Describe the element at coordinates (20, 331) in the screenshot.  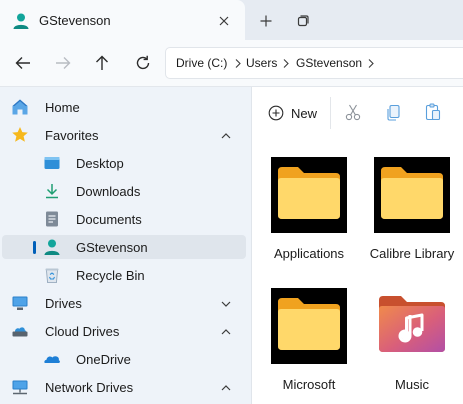
I see `cloud-drive-icon` at that location.